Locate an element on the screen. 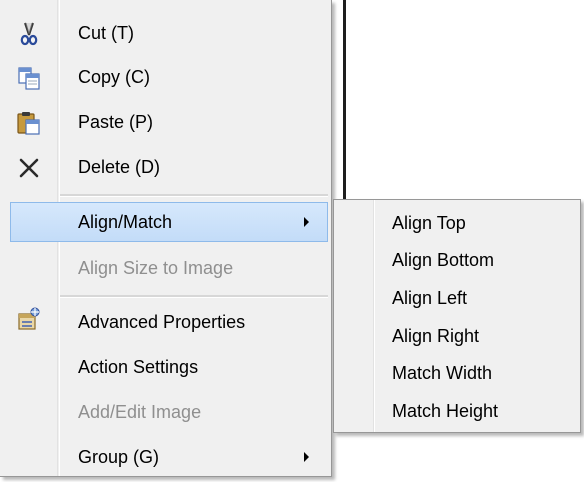  paste-icon is located at coordinates (28, 123).